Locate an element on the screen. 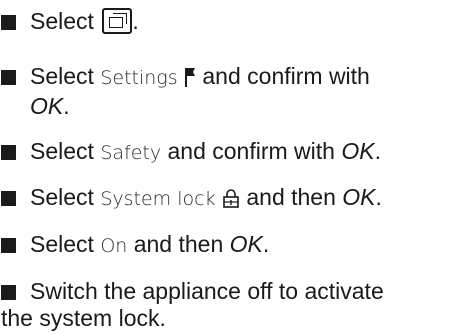 This screenshot has width=454, height=334. ui-label-settings: Settings is located at coordinates (139, 78).